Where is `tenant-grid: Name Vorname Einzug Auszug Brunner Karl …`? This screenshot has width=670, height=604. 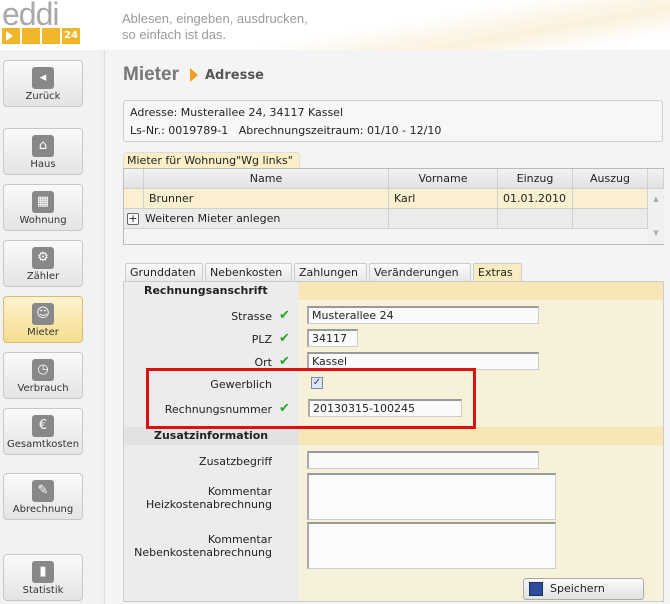
tenant-grid: Name Vorname Einzug Auszug Brunner Karl … is located at coordinates (393, 206).